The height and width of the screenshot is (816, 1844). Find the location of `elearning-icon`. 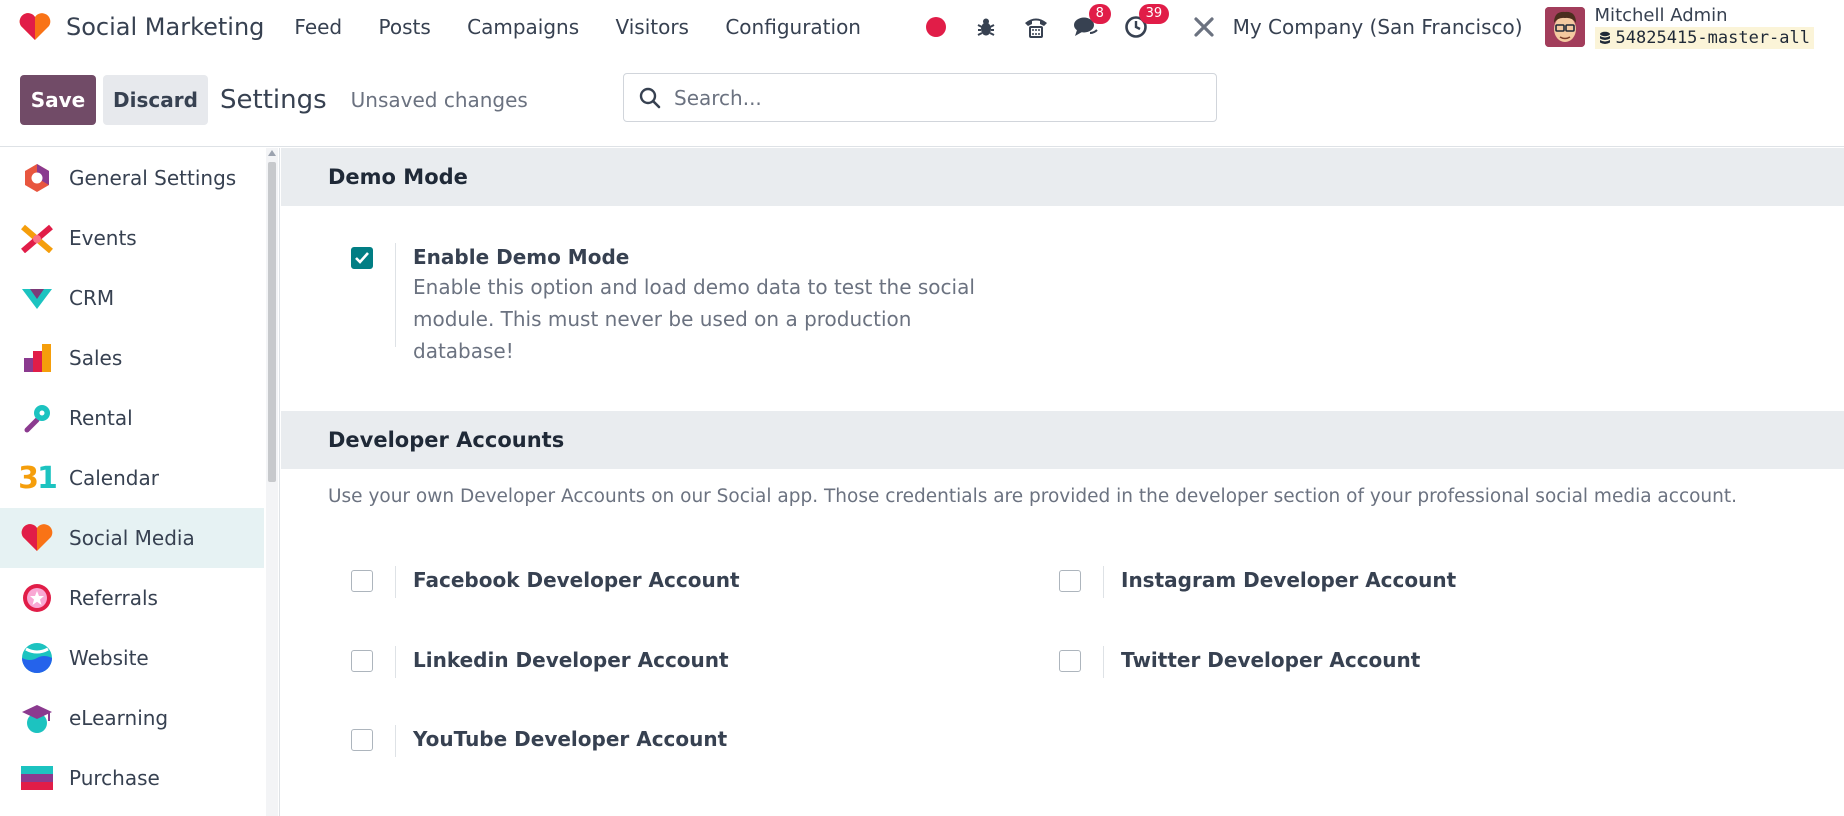

elearning-icon is located at coordinates (37, 718).